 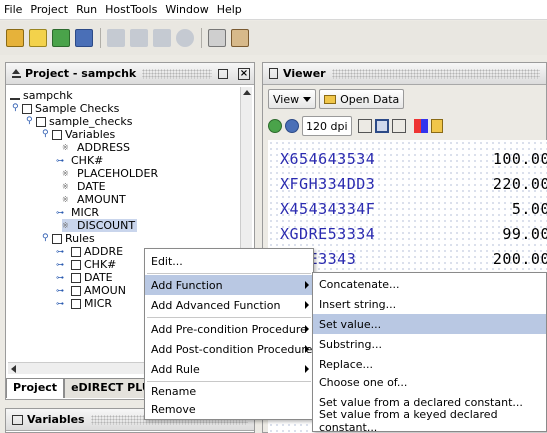 What do you see at coordinates (116, 38) in the screenshot?
I see `cut-icon` at bounding box center [116, 38].